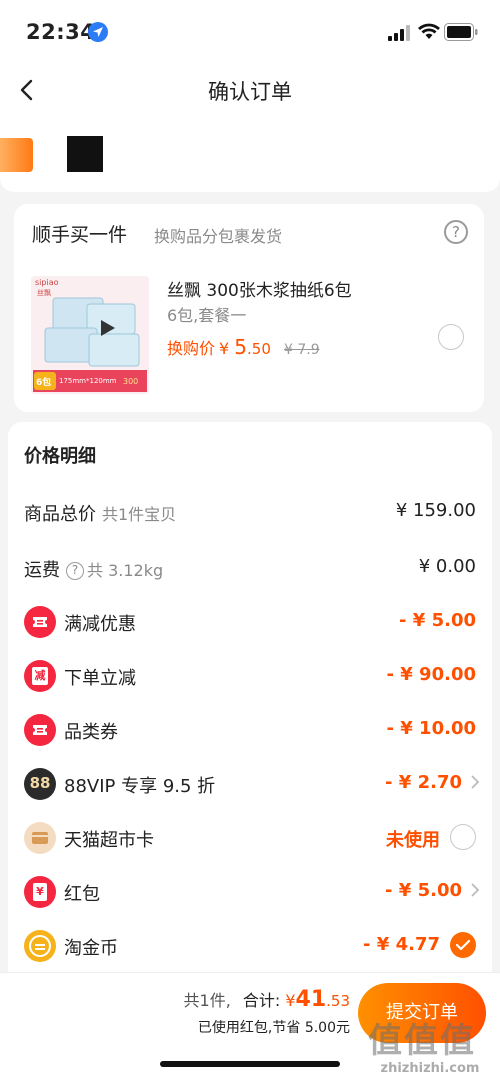  I want to click on vip88-icon-glyph: 88, so click(40, 783).